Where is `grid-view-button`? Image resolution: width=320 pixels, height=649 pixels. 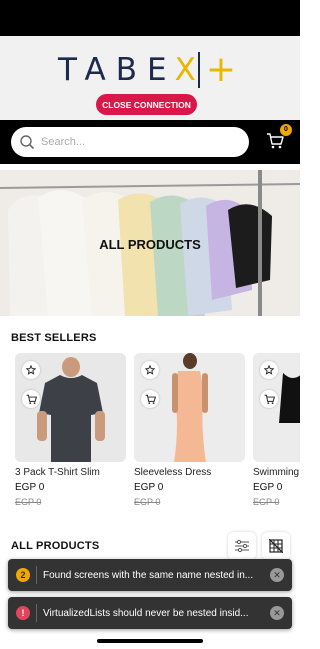 grid-view-button is located at coordinates (276, 546).